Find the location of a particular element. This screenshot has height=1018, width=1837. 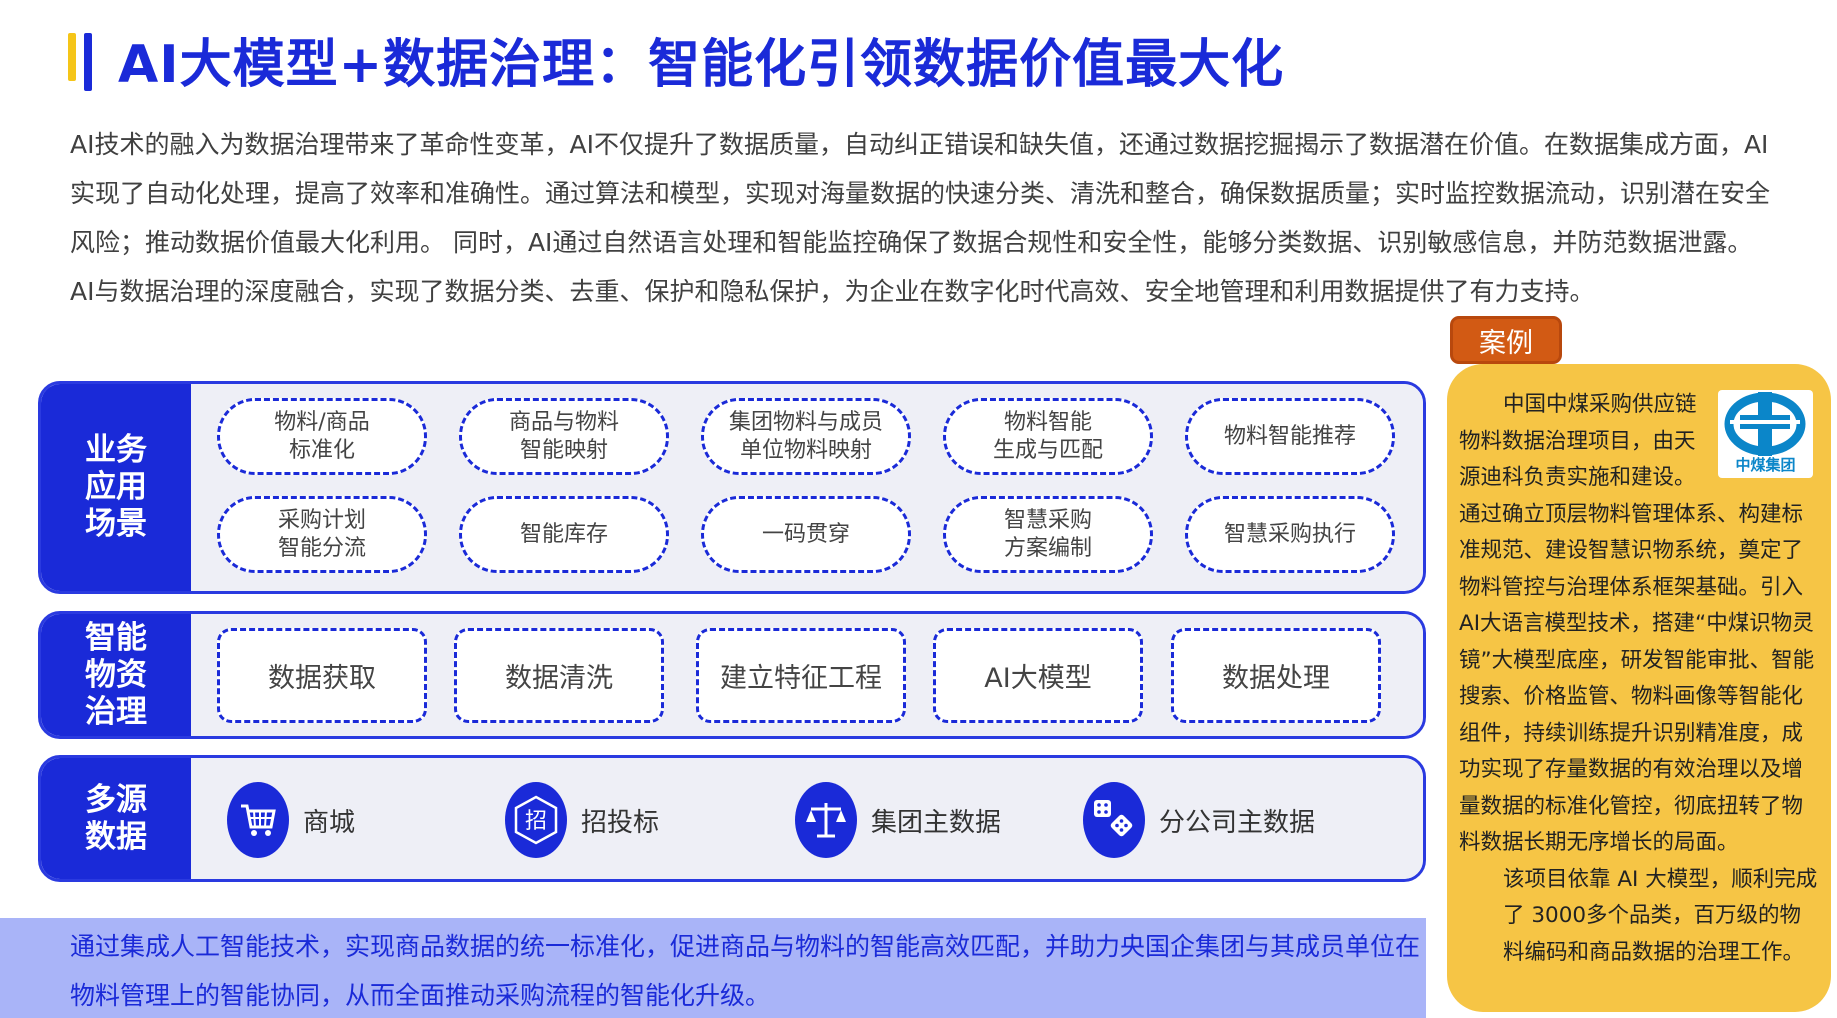

source-item-mall: 商城 is located at coordinates (291, 820).